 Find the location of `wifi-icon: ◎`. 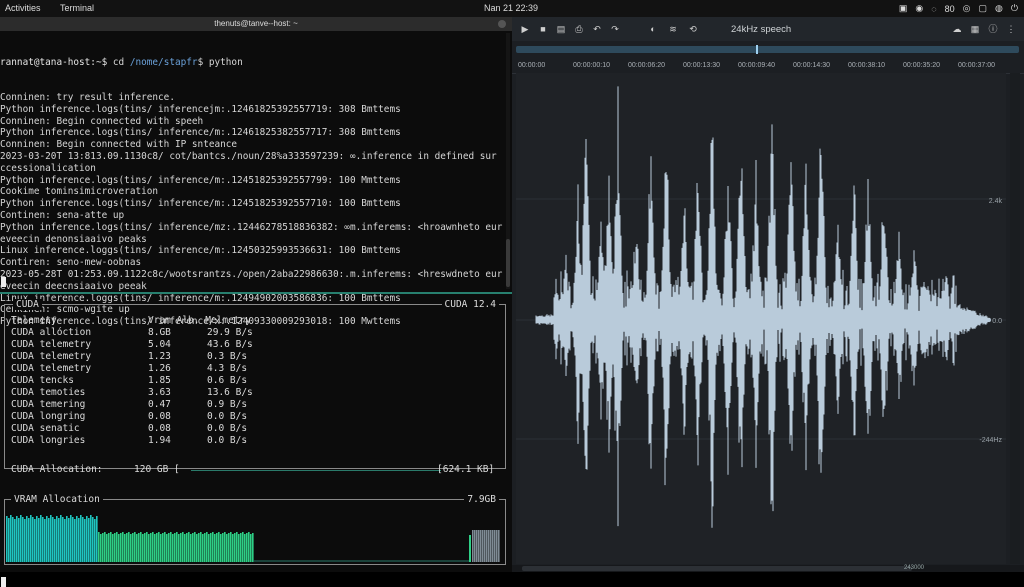

wifi-icon: ◎ is located at coordinates (967, 8).